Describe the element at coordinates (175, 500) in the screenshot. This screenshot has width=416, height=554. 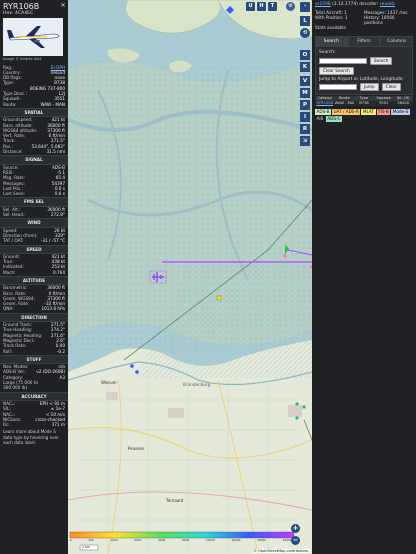
I see `place-label: Ternaard` at that location.